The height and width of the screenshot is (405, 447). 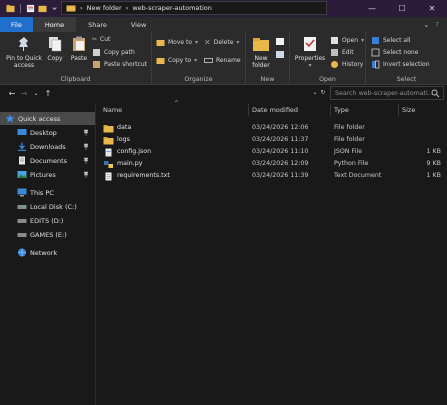 I want to click on minimize-button: —, so click(x=372, y=8).